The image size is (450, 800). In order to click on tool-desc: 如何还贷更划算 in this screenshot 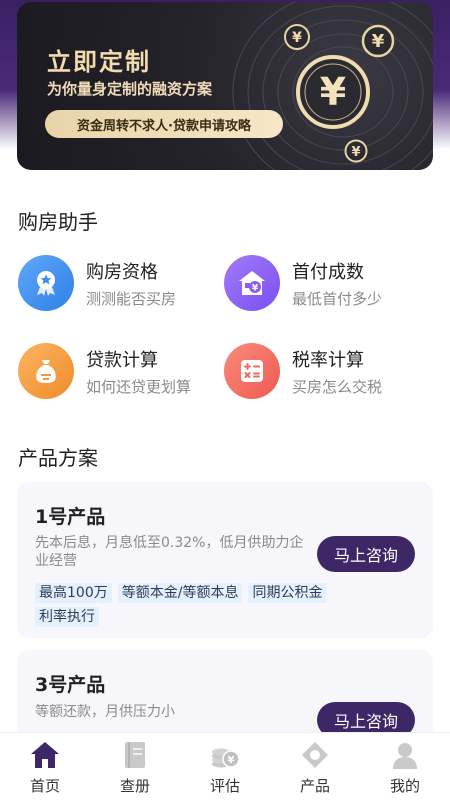, I will do `click(139, 386)`.